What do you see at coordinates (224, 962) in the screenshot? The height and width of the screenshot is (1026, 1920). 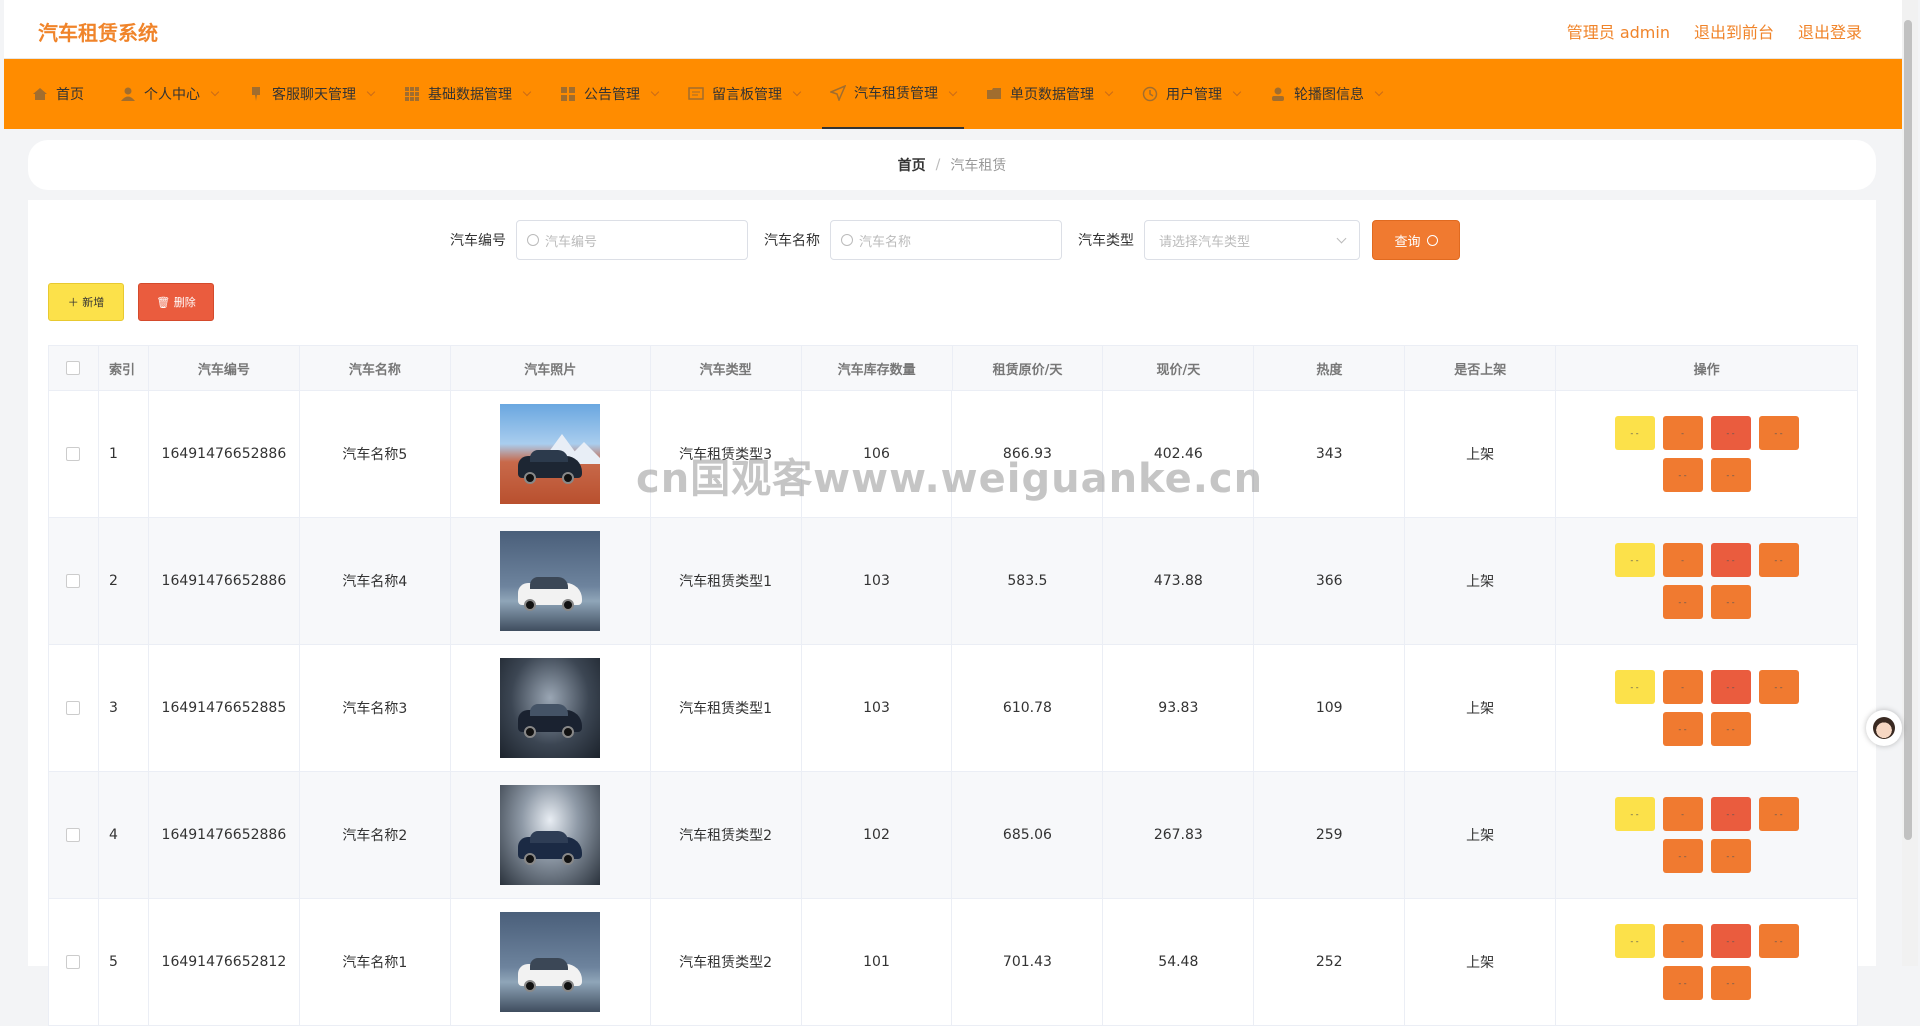 I see `cell-car-code: 16491476652812` at bounding box center [224, 962].